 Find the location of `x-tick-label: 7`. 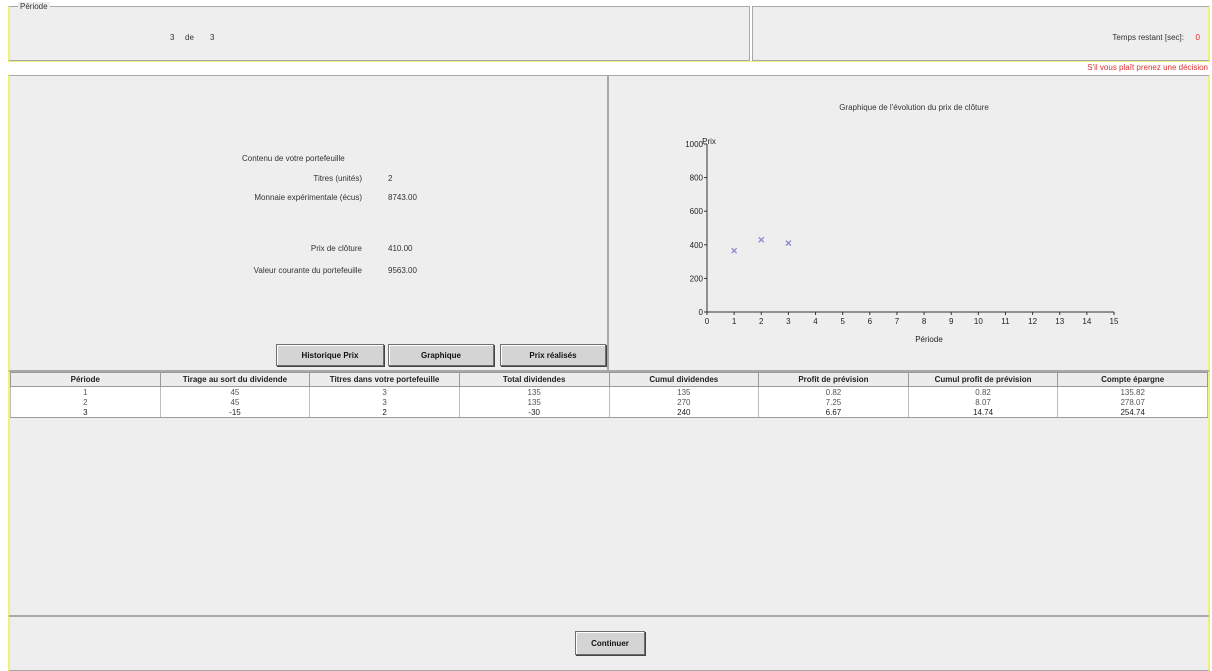

x-tick-label: 7 is located at coordinates (897, 321).